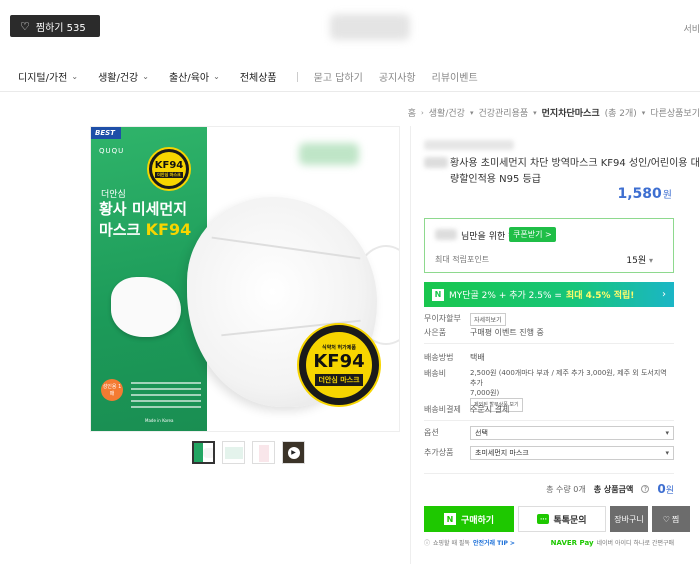 The height and width of the screenshot is (564, 700). I want to click on benefit-box: 님만을 위한 혜택 쿠폰받기 > 최대 적립포인트 15원 ▾, so click(549, 245).